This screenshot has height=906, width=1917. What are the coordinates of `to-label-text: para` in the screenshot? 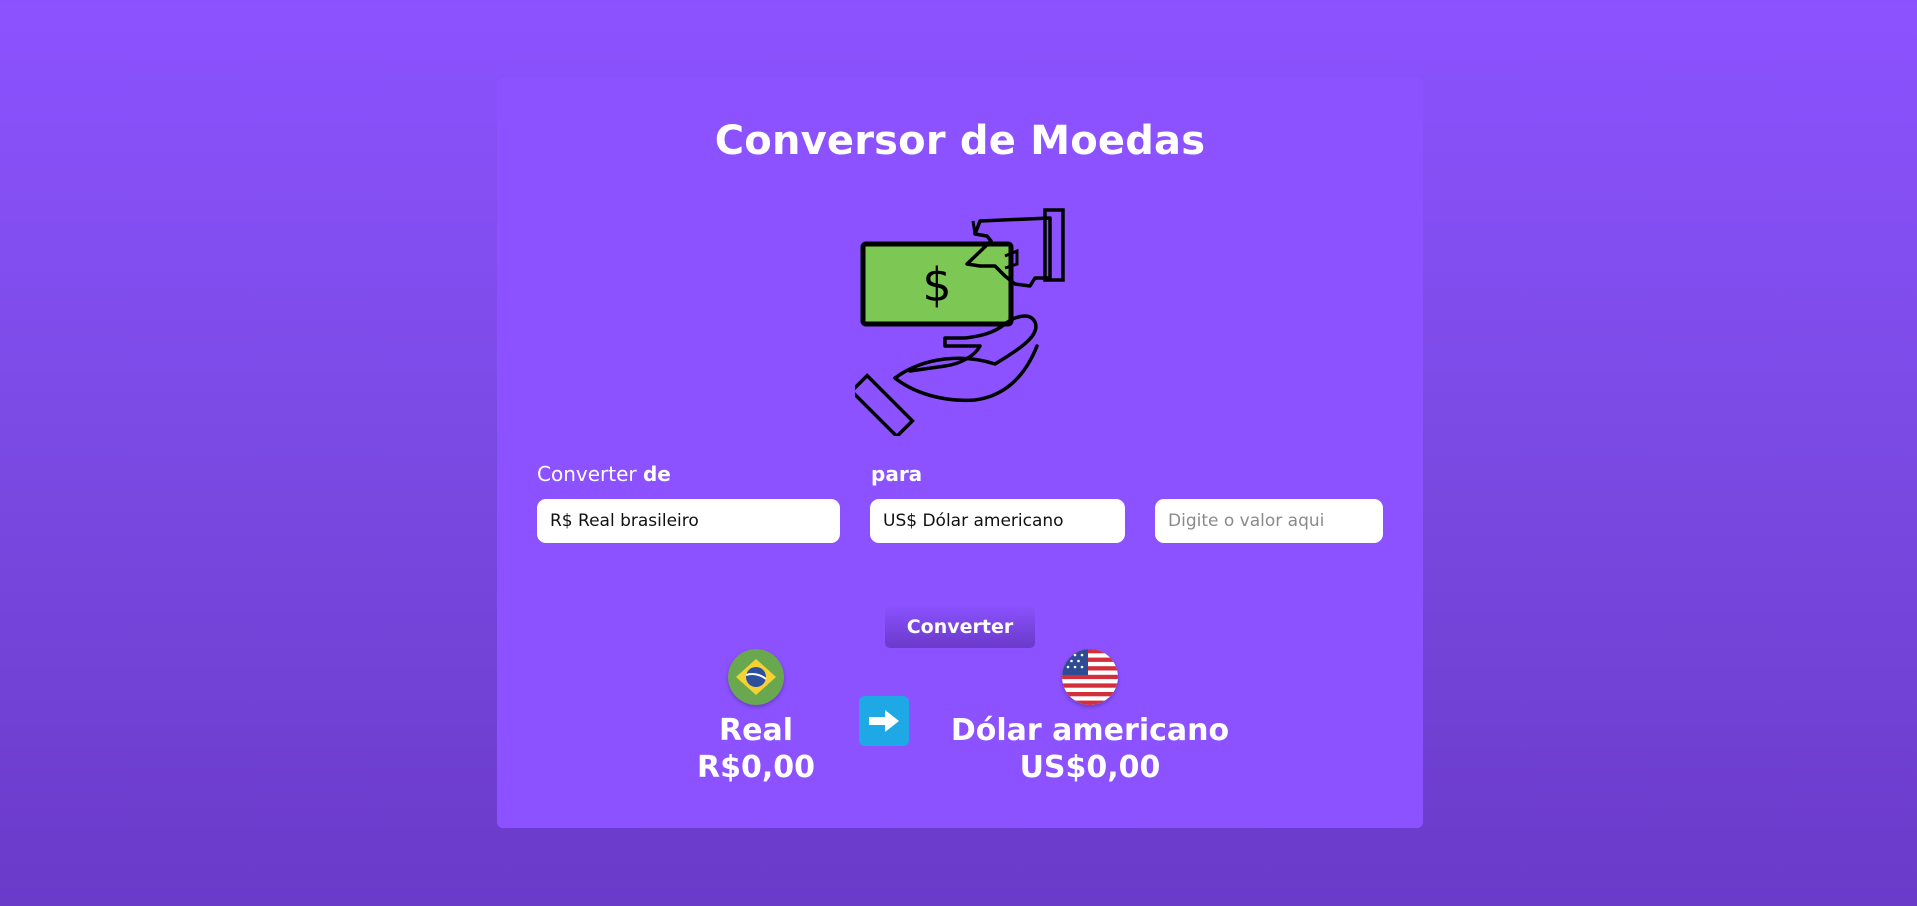 It's located at (897, 474).